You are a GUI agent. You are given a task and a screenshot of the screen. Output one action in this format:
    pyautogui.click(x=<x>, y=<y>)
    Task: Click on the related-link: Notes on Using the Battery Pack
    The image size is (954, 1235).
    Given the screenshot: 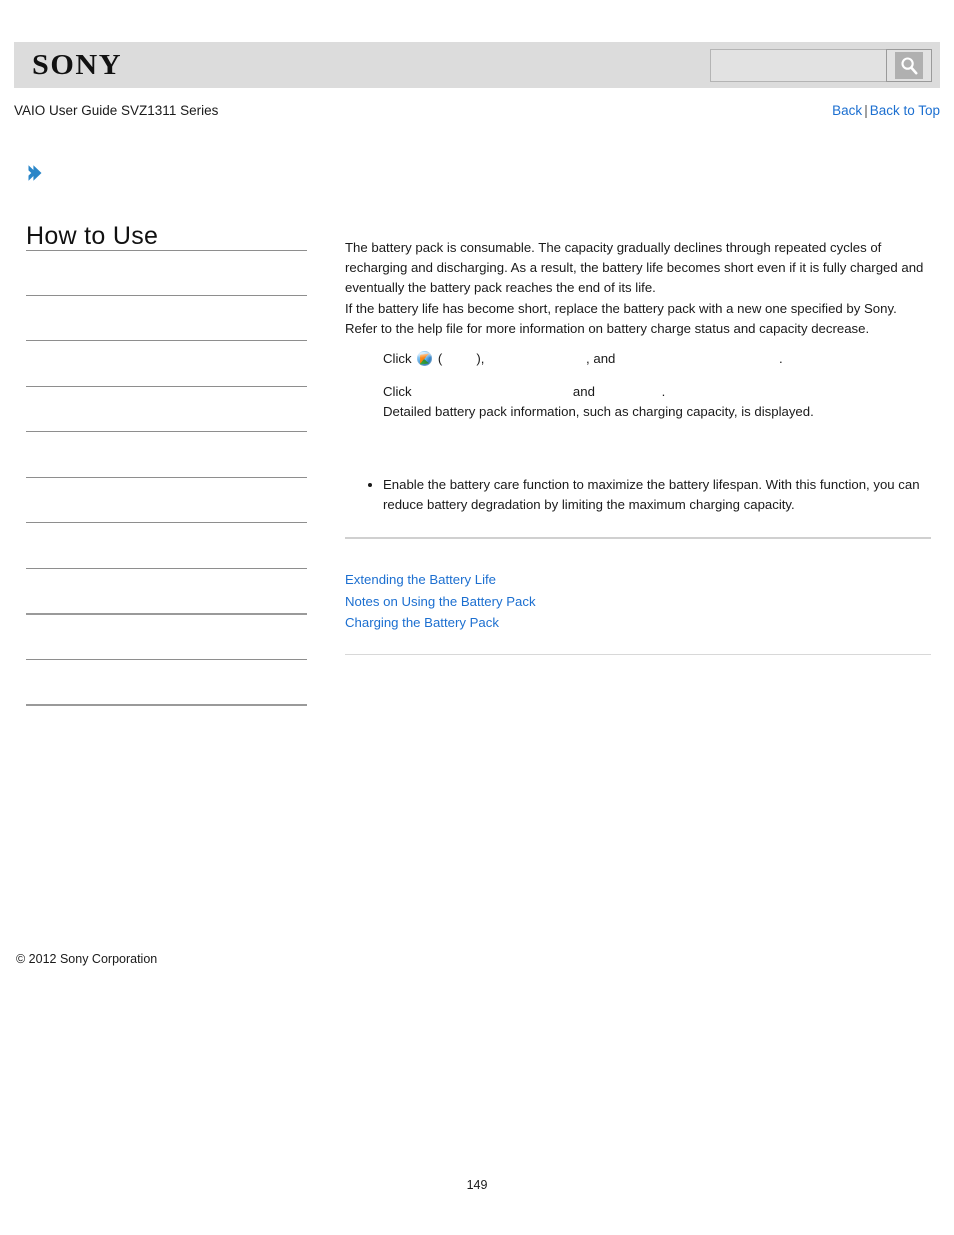 What is the action you would take?
    pyautogui.click(x=638, y=602)
    